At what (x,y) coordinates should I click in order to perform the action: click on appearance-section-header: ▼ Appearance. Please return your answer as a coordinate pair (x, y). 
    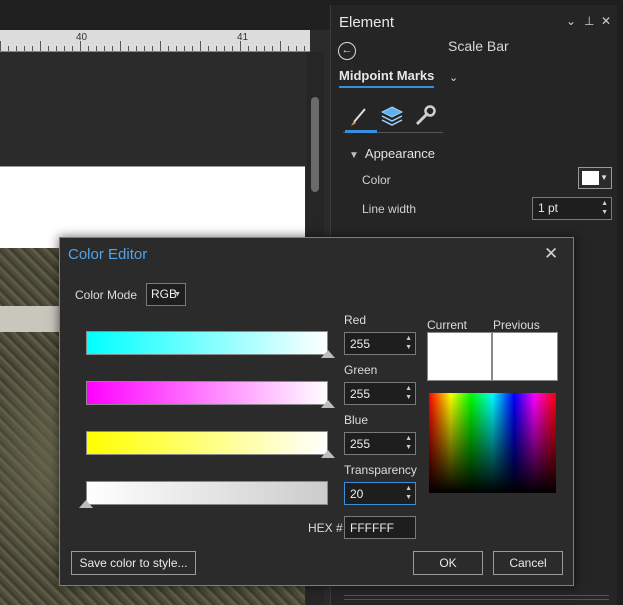
    Looking at the image, I should click on (392, 153).